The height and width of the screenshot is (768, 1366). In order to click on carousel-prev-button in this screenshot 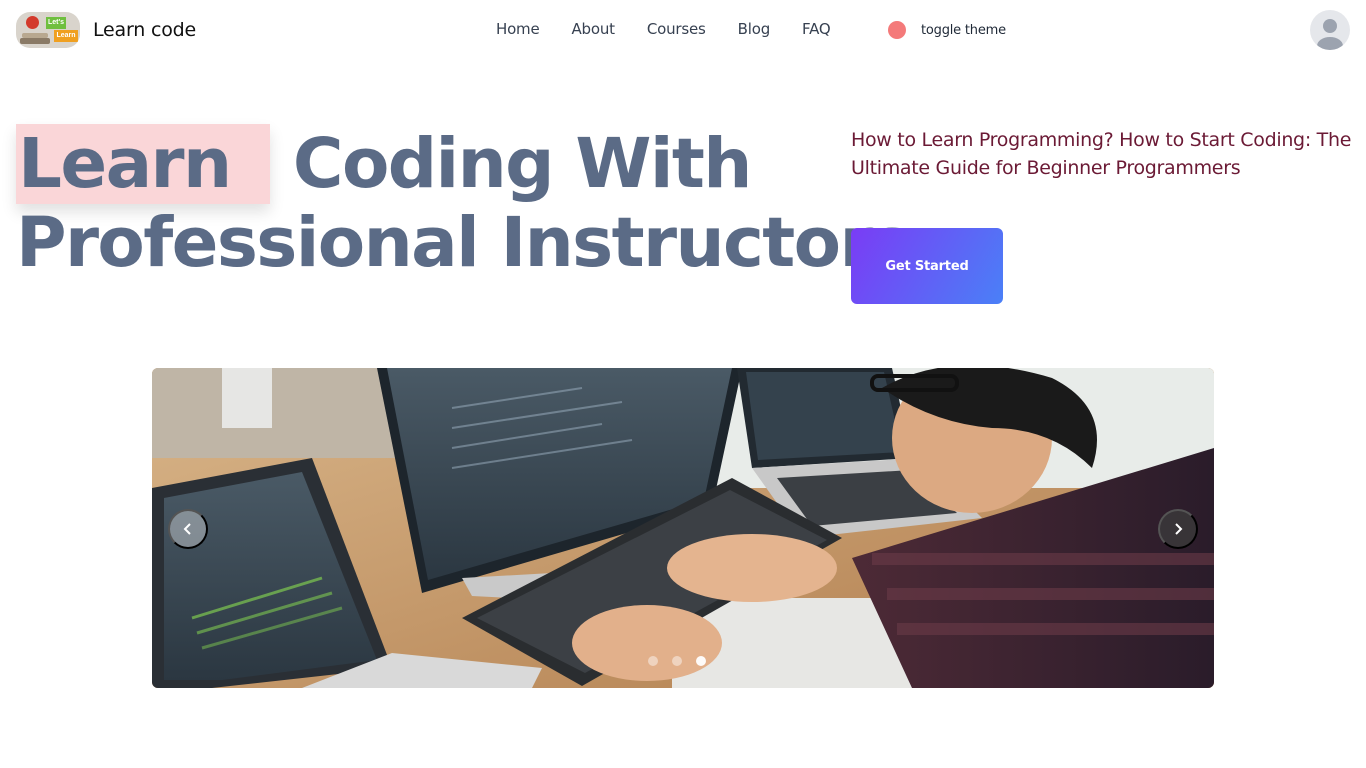, I will do `click(188, 529)`.